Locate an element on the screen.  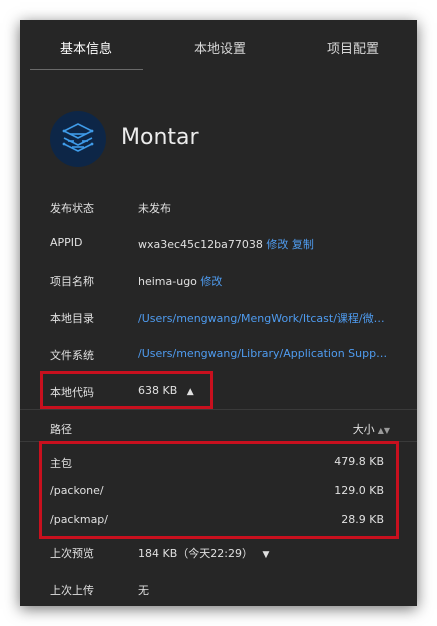
last-preview-label: 上次预览 is located at coordinates (72, 553).